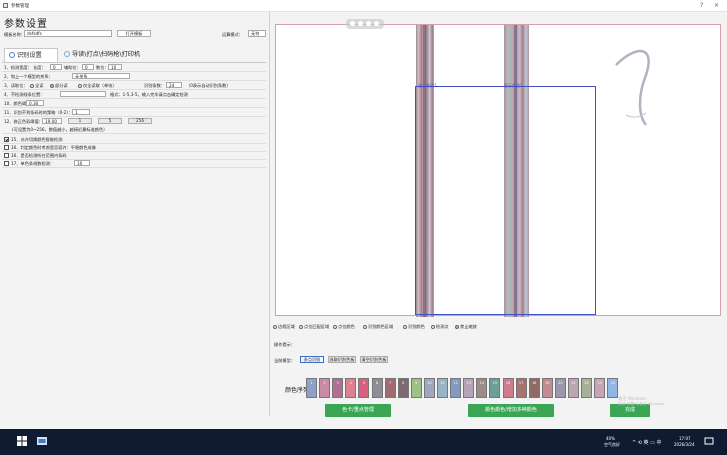 This screenshot has width=727, height=455. I want to click on color-swatch: 13, so click(469, 388).